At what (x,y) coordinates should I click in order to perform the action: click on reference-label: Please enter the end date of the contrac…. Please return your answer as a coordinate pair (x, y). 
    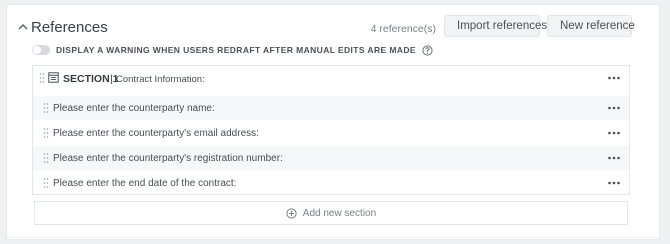
    Looking at the image, I should click on (145, 183).